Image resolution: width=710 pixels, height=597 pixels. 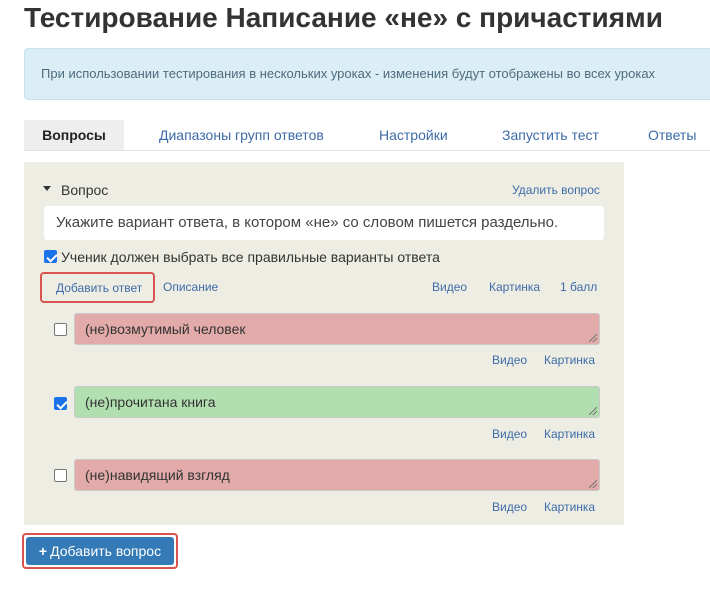 What do you see at coordinates (85, 190) in the screenshot?
I see `question-label: Вопрос` at bounding box center [85, 190].